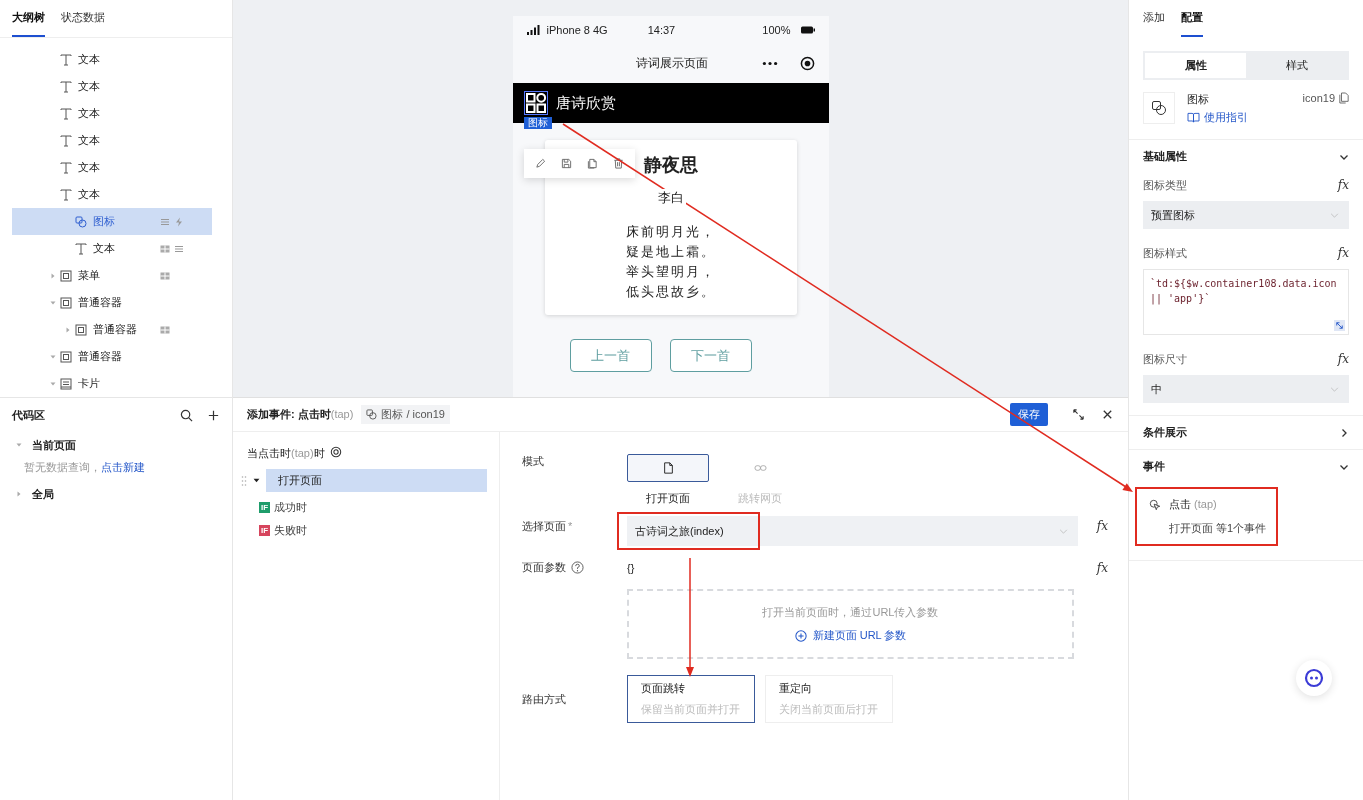 The image size is (1363, 800). What do you see at coordinates (670, 165) in the screenshot?
I see `poem-title: 静夜思` at bounding box center [670, 165].